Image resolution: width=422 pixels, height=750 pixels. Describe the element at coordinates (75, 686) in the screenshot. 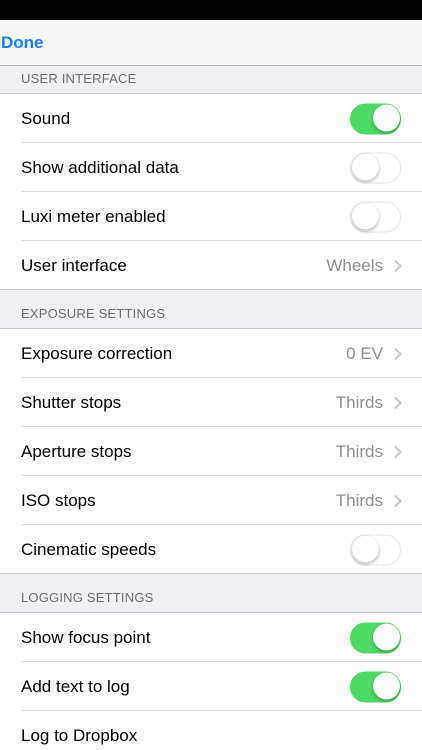

I see `row-label: Add text to log` at that location.